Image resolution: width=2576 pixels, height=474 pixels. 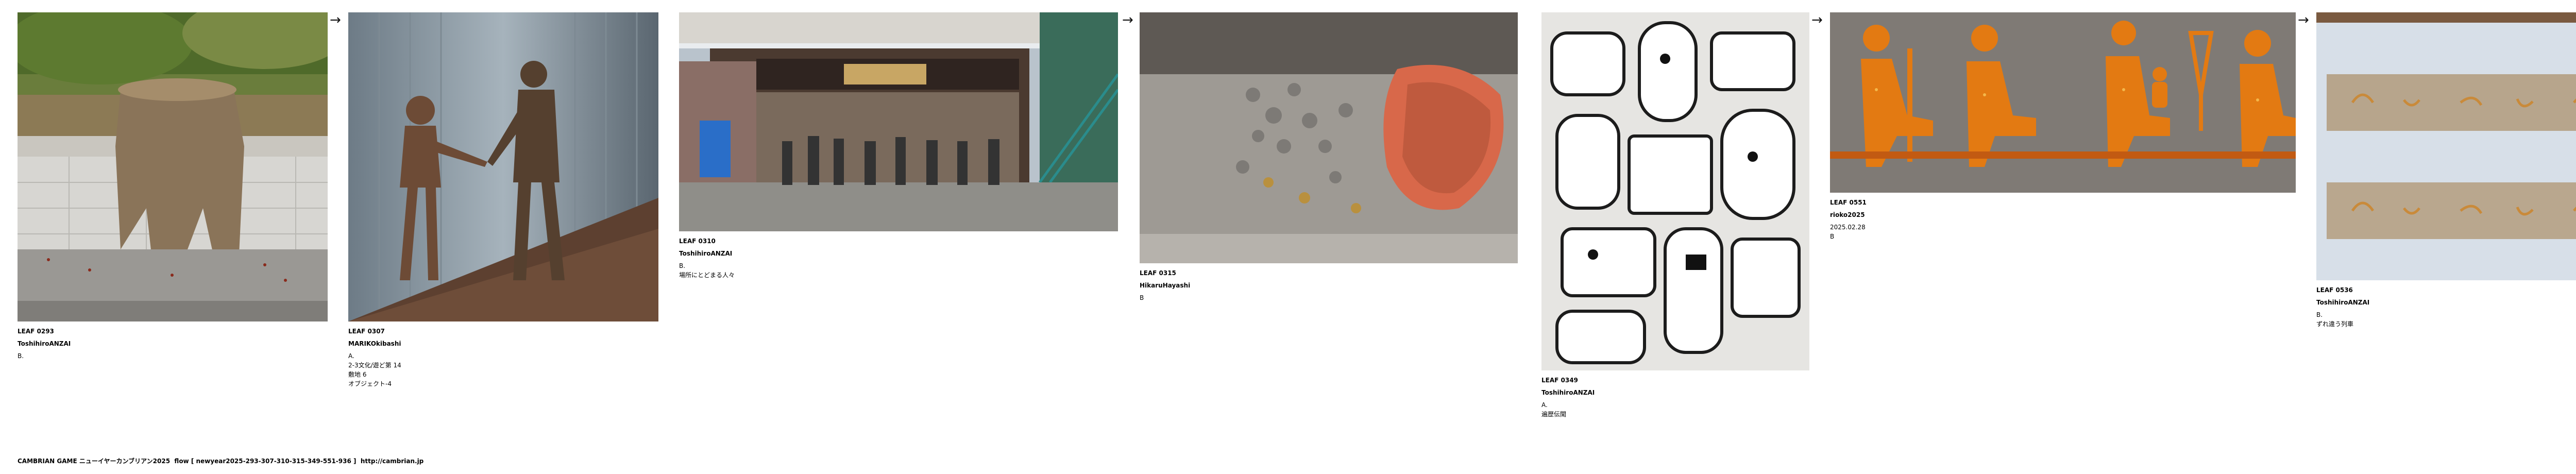 What do you see at coordinates (1848, 228) in the screenshot?
I see `leaf-note: 2025.02.28` at bounding box center [1848, 228].